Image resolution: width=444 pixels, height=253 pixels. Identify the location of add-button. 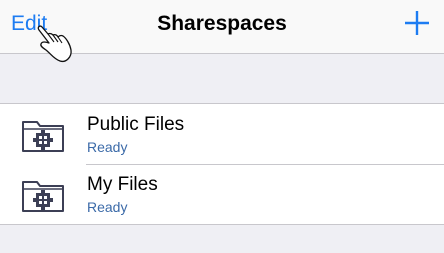
(417, 23).